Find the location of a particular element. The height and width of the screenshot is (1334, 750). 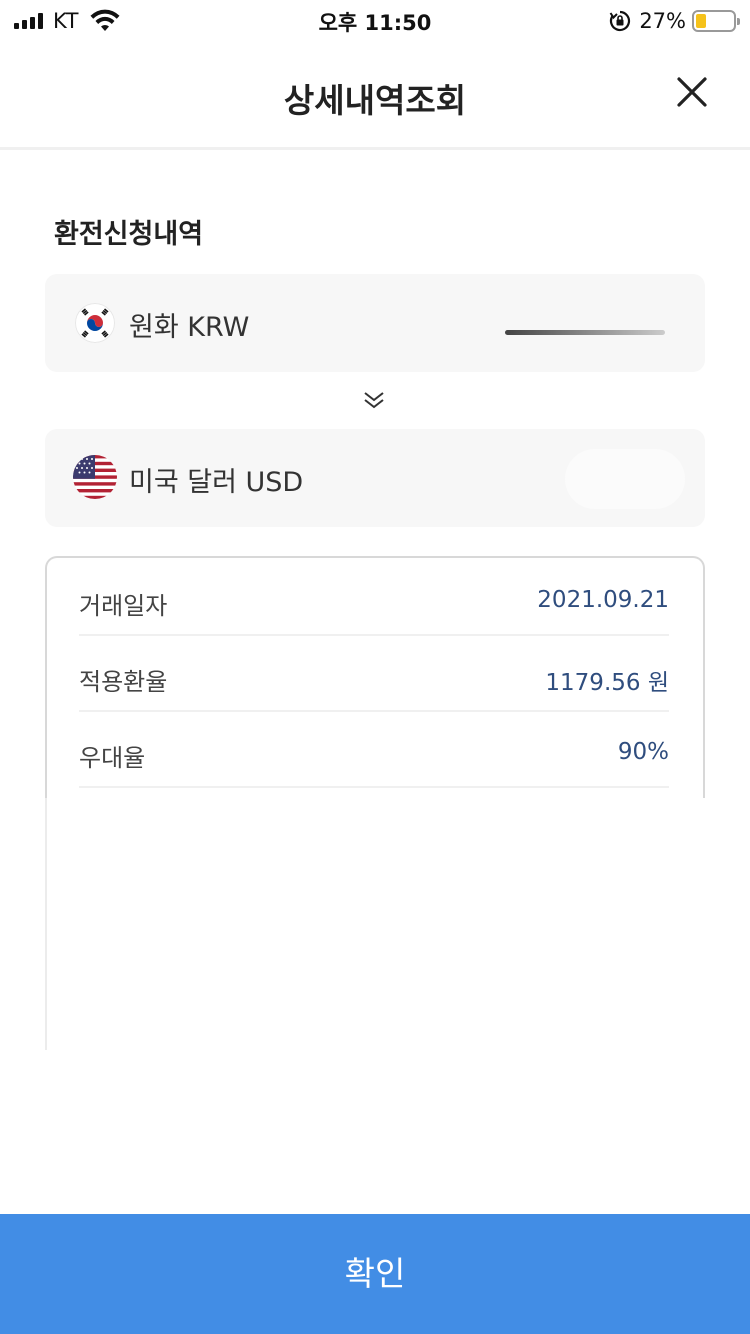

status-bar: KT 오후 11:50 27% is located at coordinates (375, 22).